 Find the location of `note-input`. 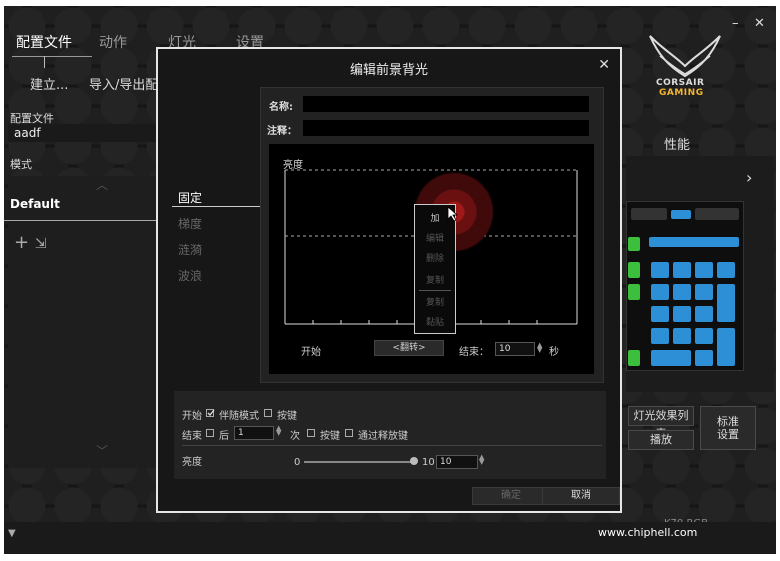

note-input is located at coordinates (446, 128).